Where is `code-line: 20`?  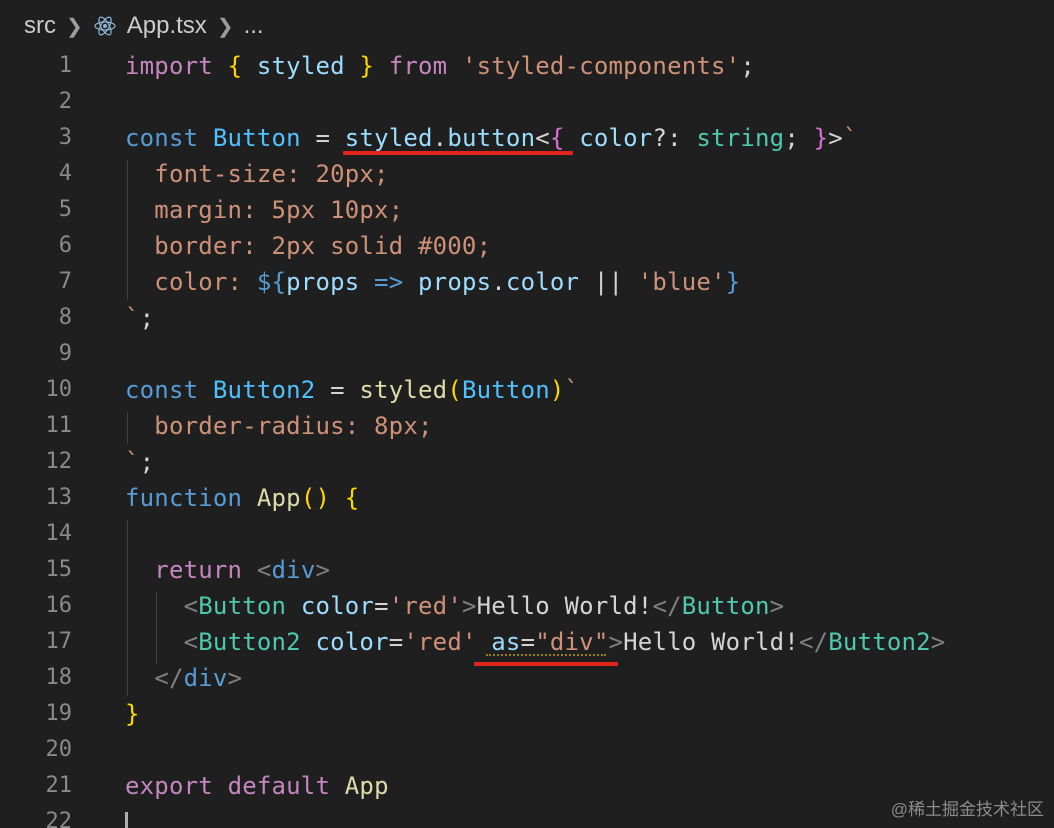 code-line: 20 is located at coordinates (527, 750).